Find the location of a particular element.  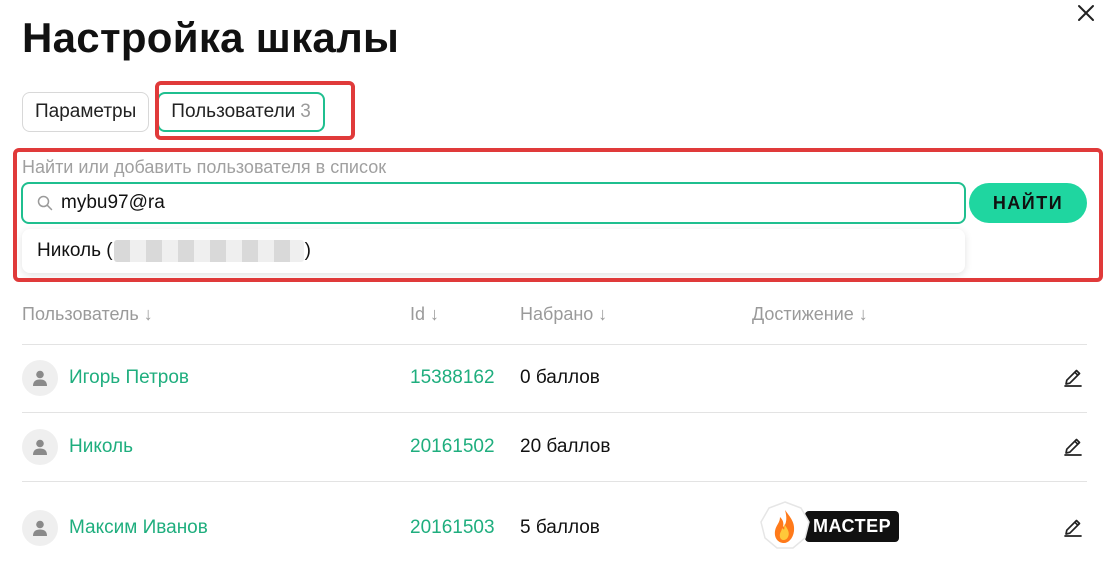

user-id-link: 15388162 is located at coordinates (452, 378).